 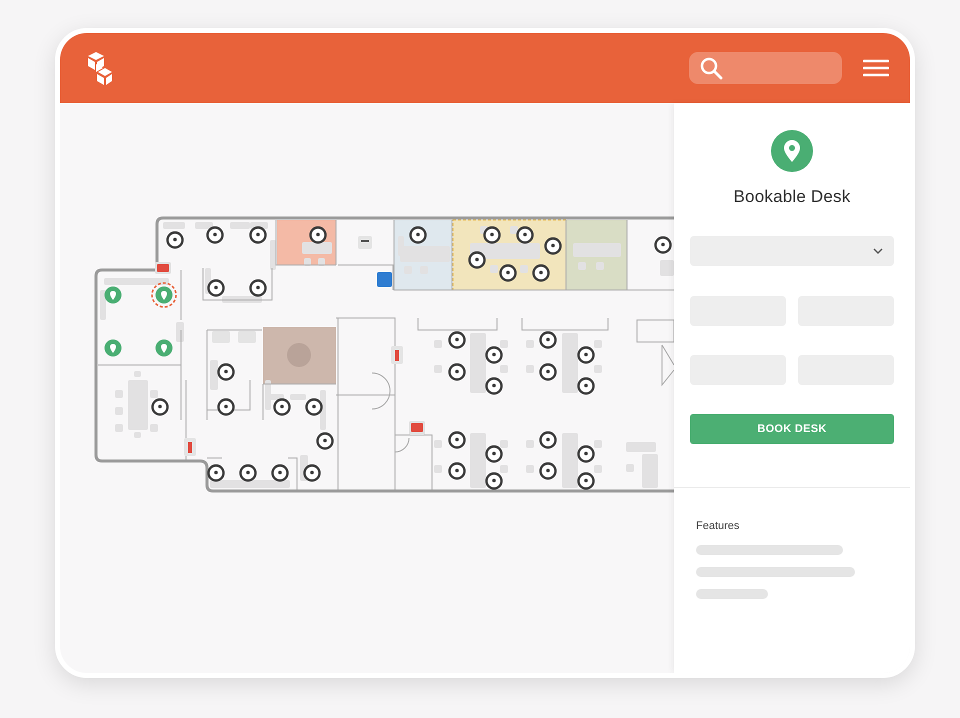 I want to click on book-desk-button: BOOK DESK, so click(x=792, y=429).